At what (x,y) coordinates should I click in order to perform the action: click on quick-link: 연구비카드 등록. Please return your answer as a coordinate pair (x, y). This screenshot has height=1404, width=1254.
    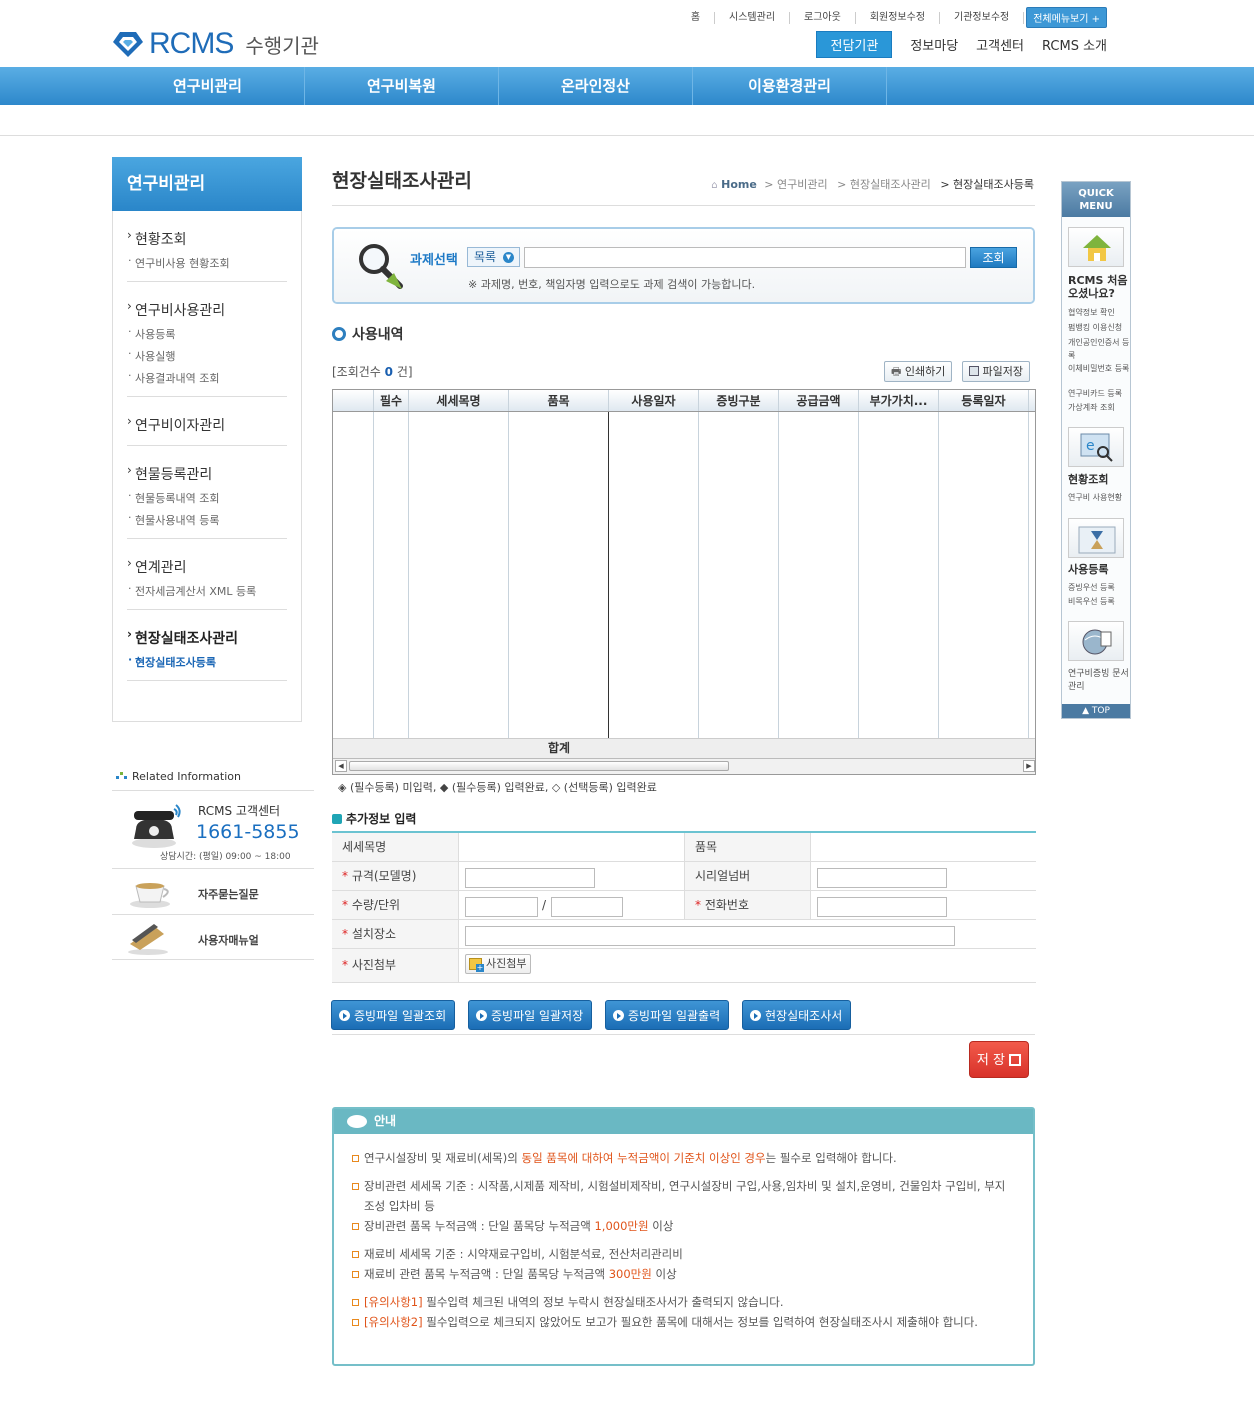
    Looking at the image, I should click on (1099, 393).